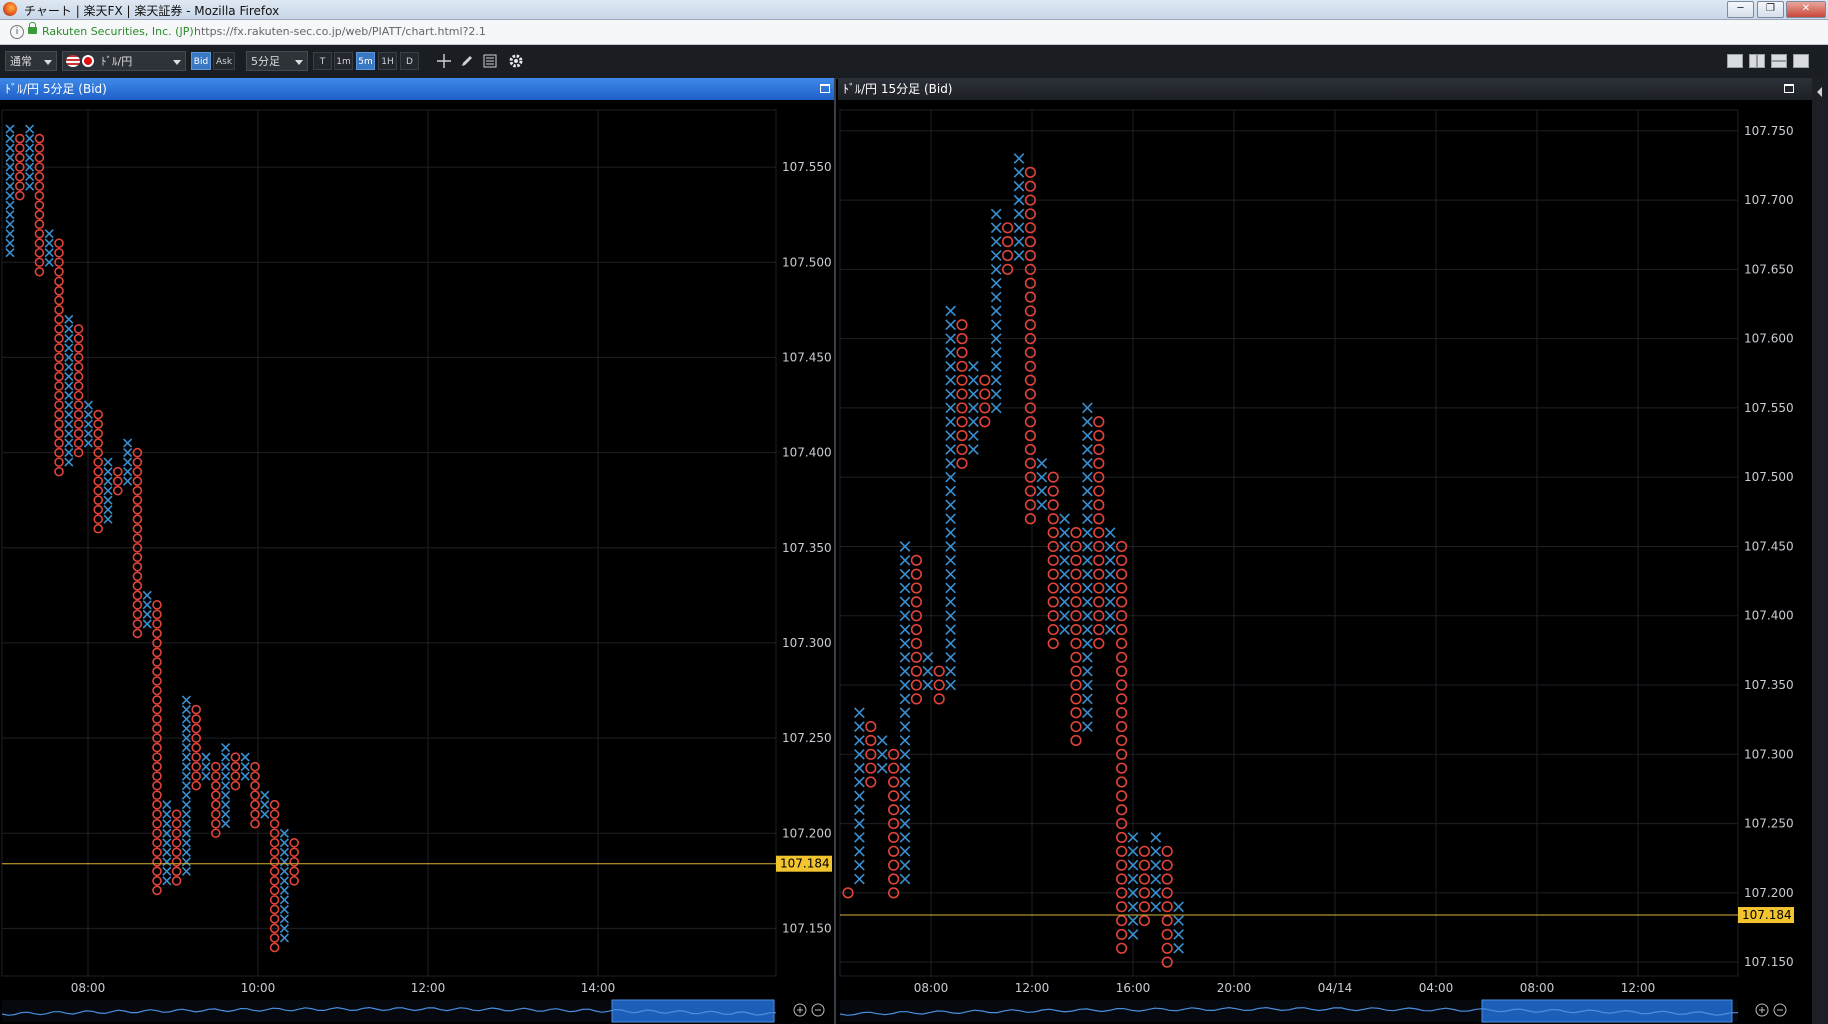 This screenshot has width=1828, height=1024. Describe the element at coordinates (1735, 61) in the screenshot. I see `layout-single-icon` at that location.